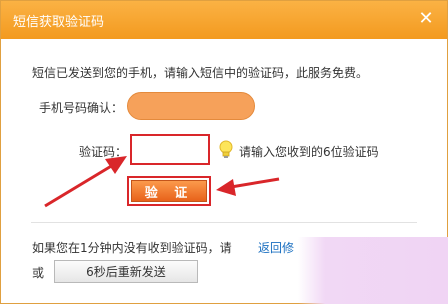 The height and width of the screenshot is (304, 448). I want to click on close-icon: ✕, so click(426, 19).